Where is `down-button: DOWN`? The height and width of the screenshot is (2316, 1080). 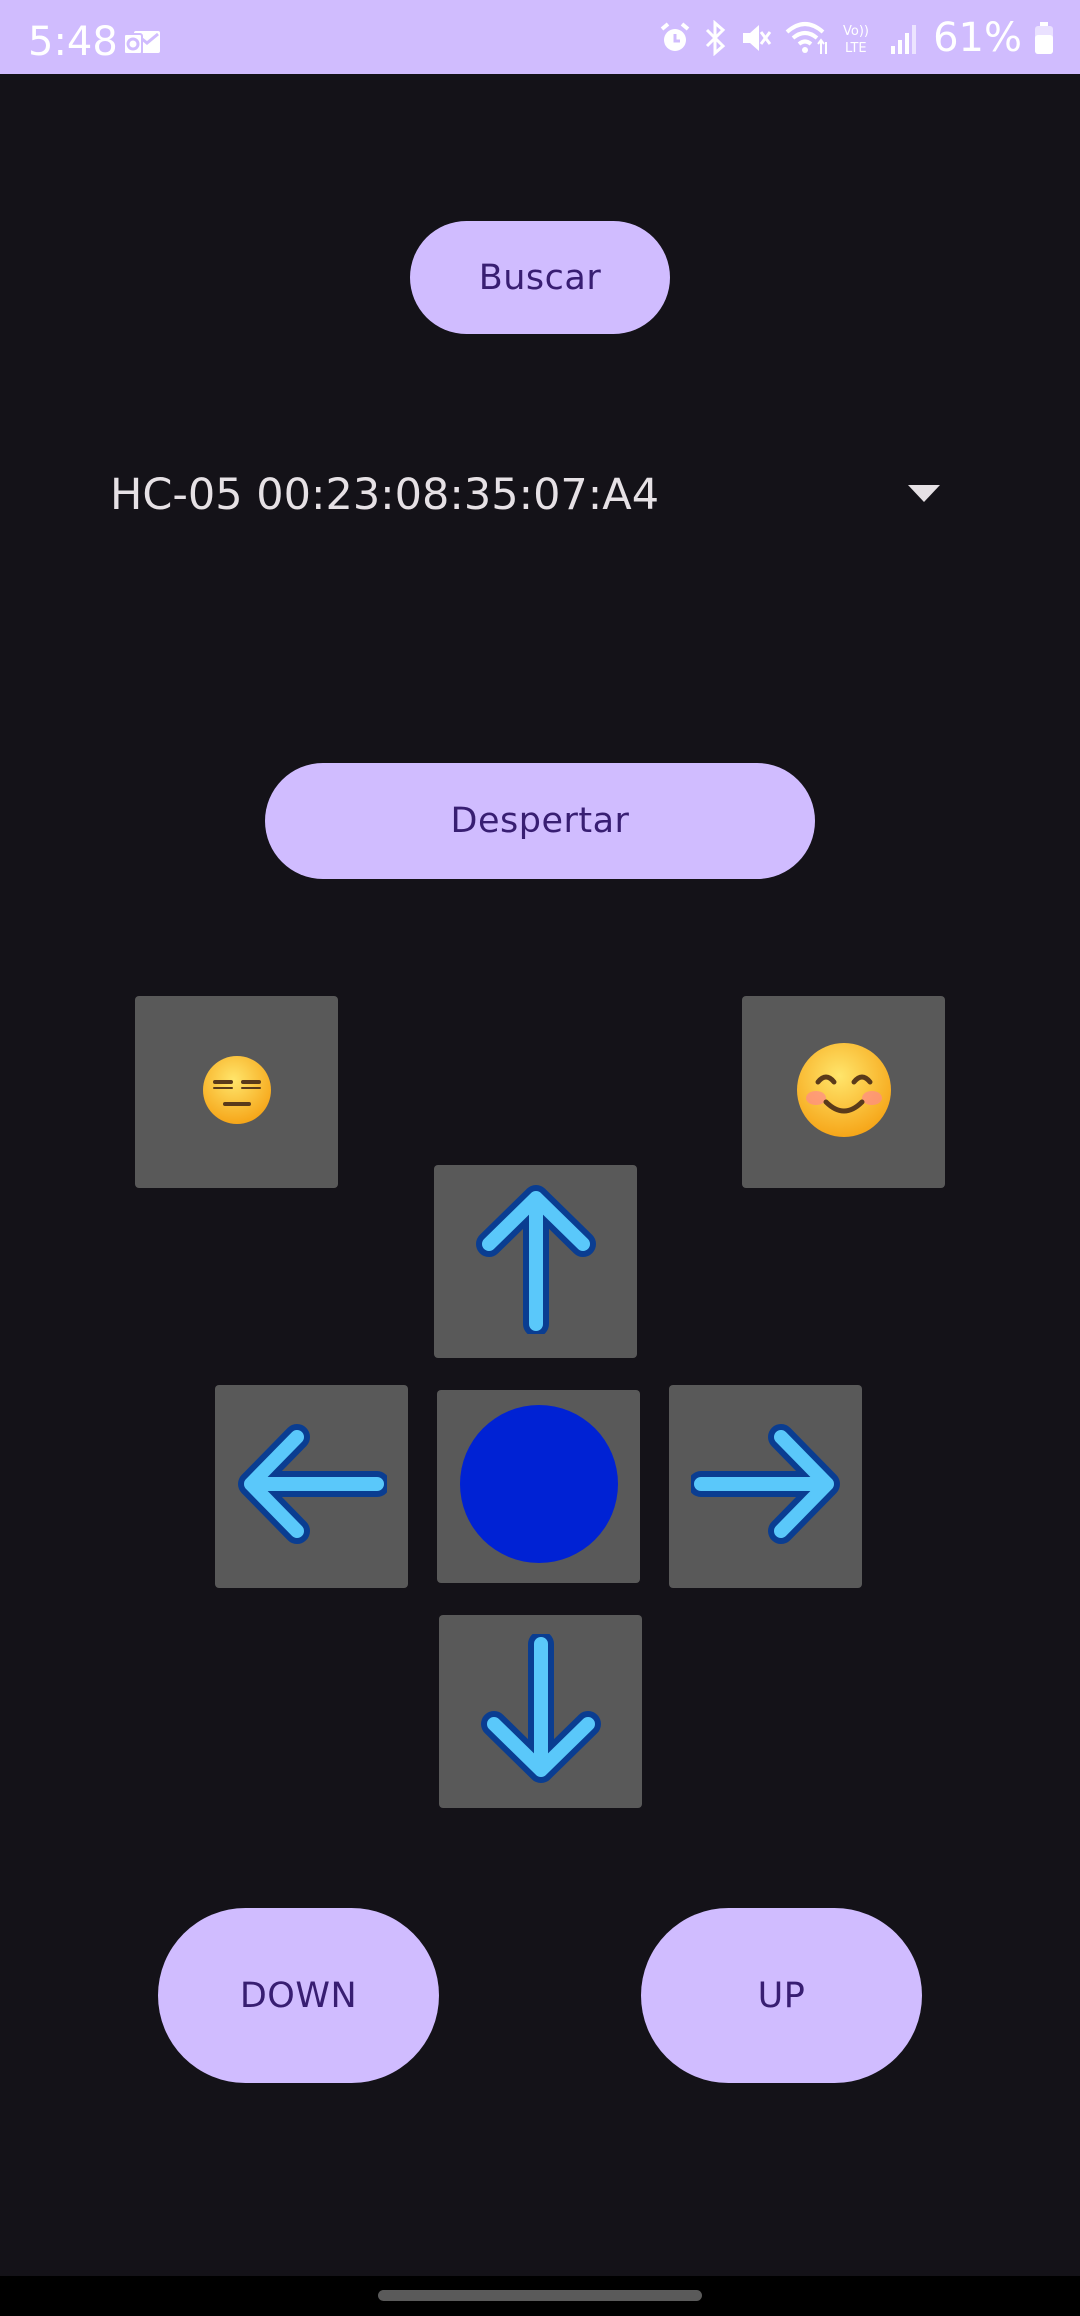 down-button: DOWN is located at coordinates (298, 1995).